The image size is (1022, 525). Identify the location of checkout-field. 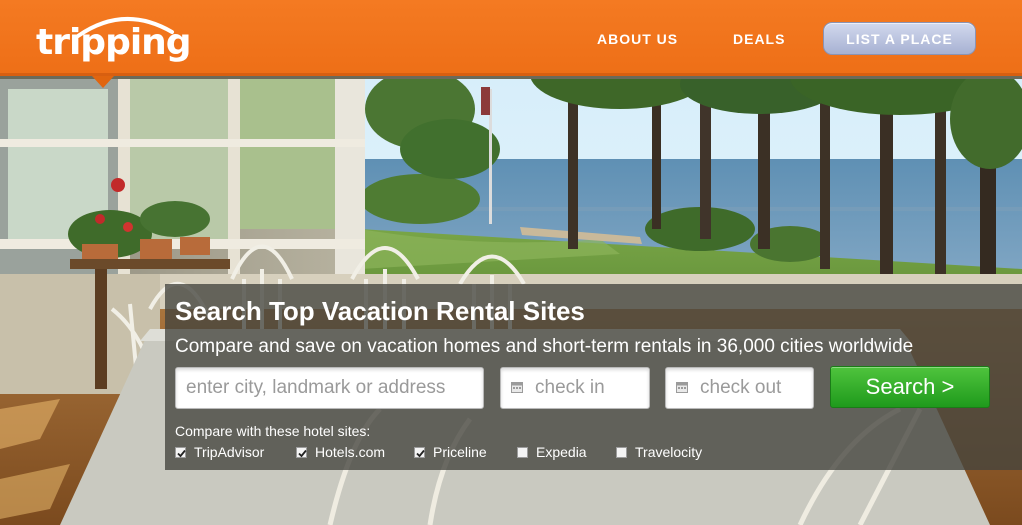
(739, 388).